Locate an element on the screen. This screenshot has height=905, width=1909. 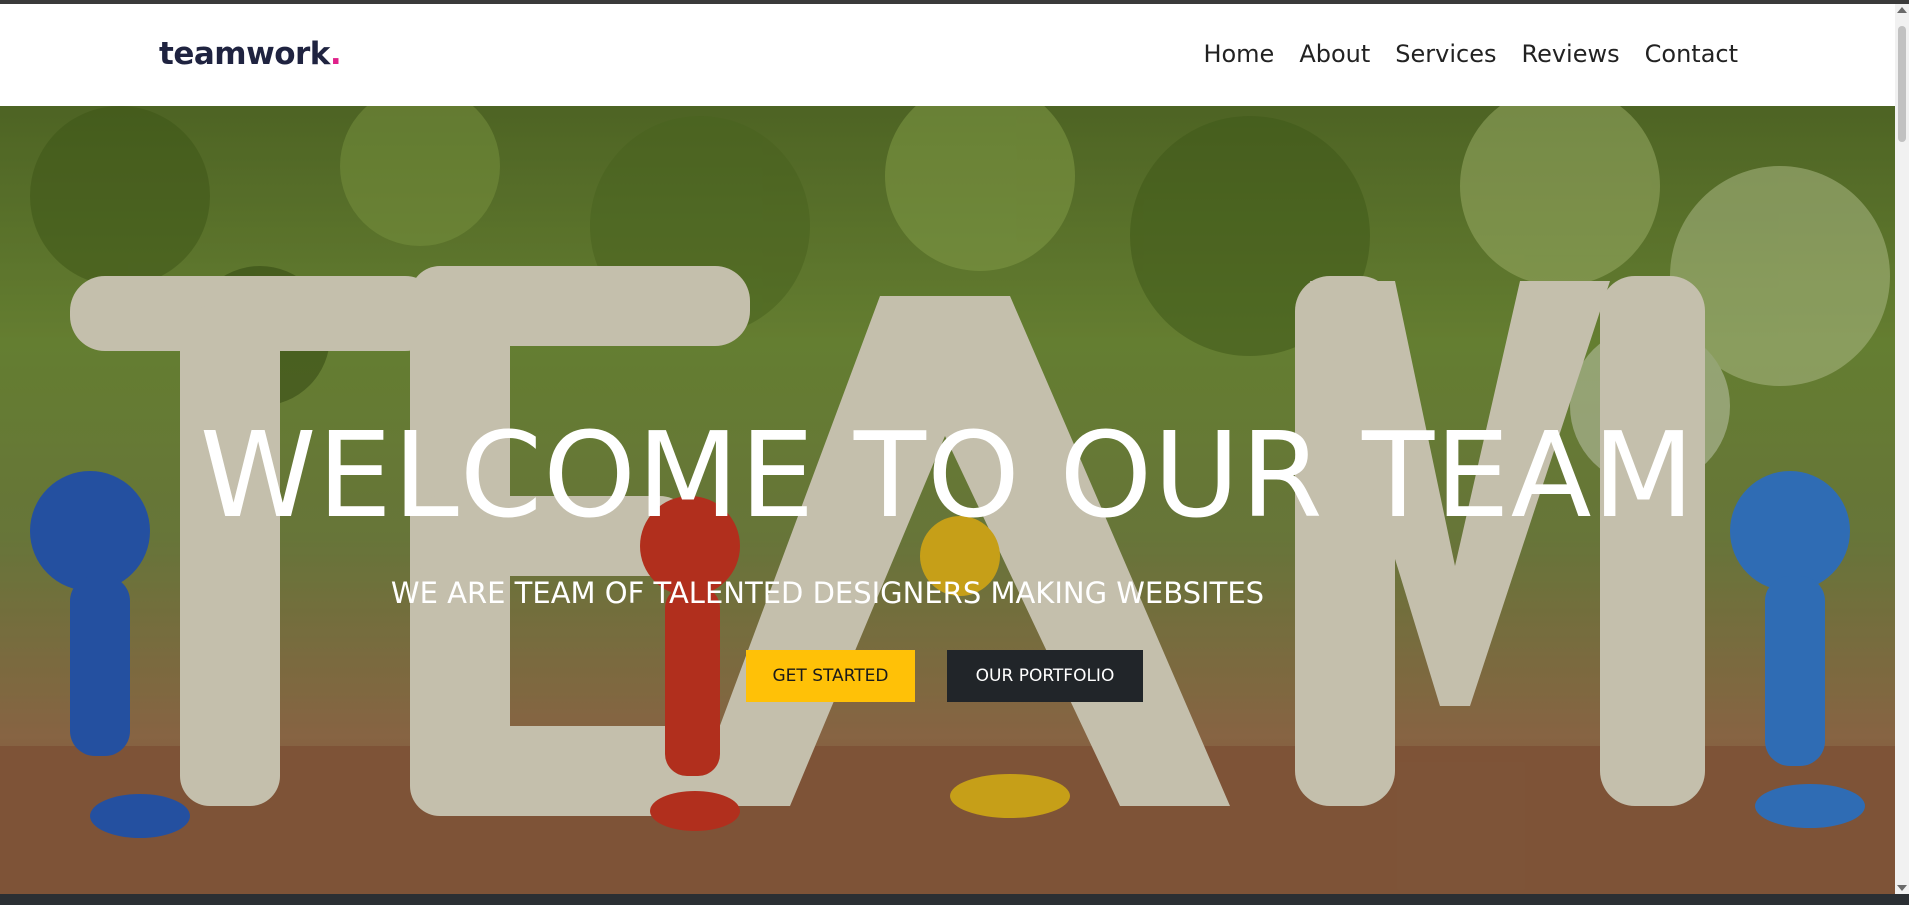
scroll-down-arrow-icon is located at coordinates (1902, 888).